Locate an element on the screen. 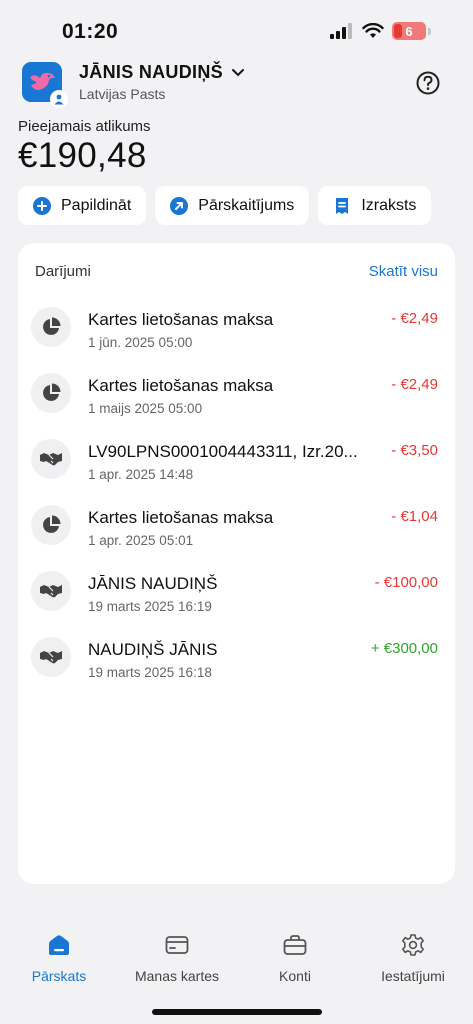 This screenshot has width=473, height=1024. arrow-up-right-circle-icon is located at coordinates (179, 205).